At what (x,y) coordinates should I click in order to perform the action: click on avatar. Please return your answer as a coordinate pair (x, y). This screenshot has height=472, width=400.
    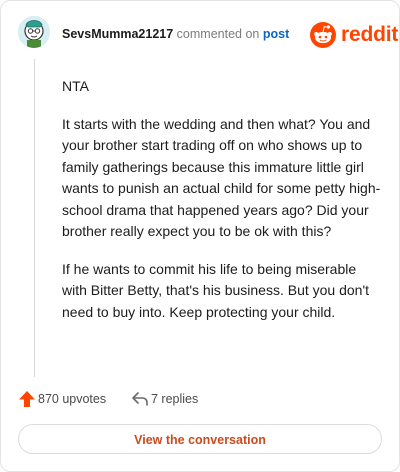
    Looking at the image, I should click on (34, 32).